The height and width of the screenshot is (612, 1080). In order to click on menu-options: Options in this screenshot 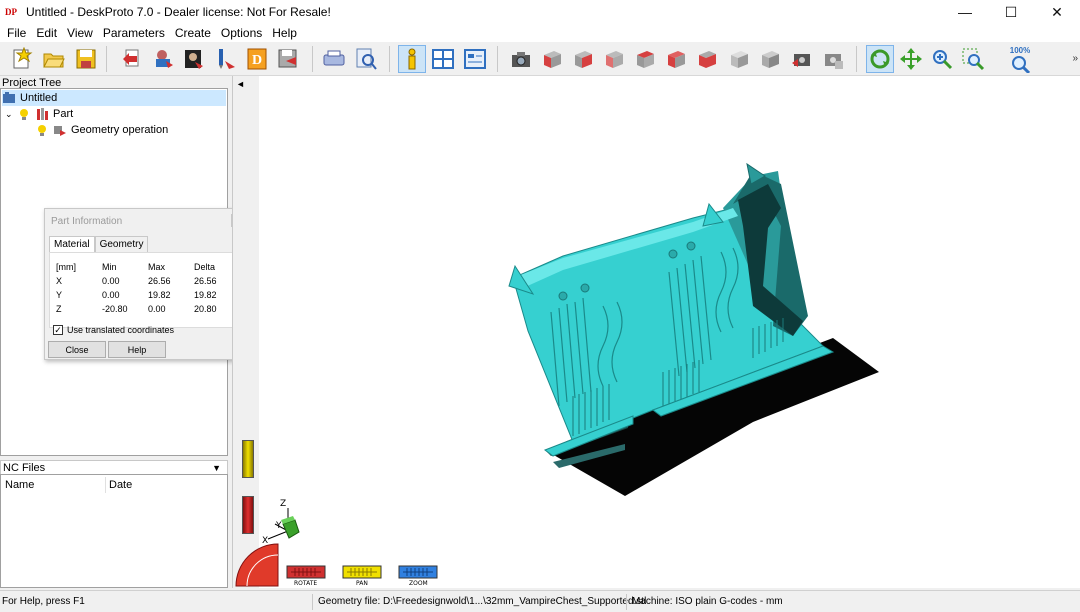, I will do `click(241, 33)`.